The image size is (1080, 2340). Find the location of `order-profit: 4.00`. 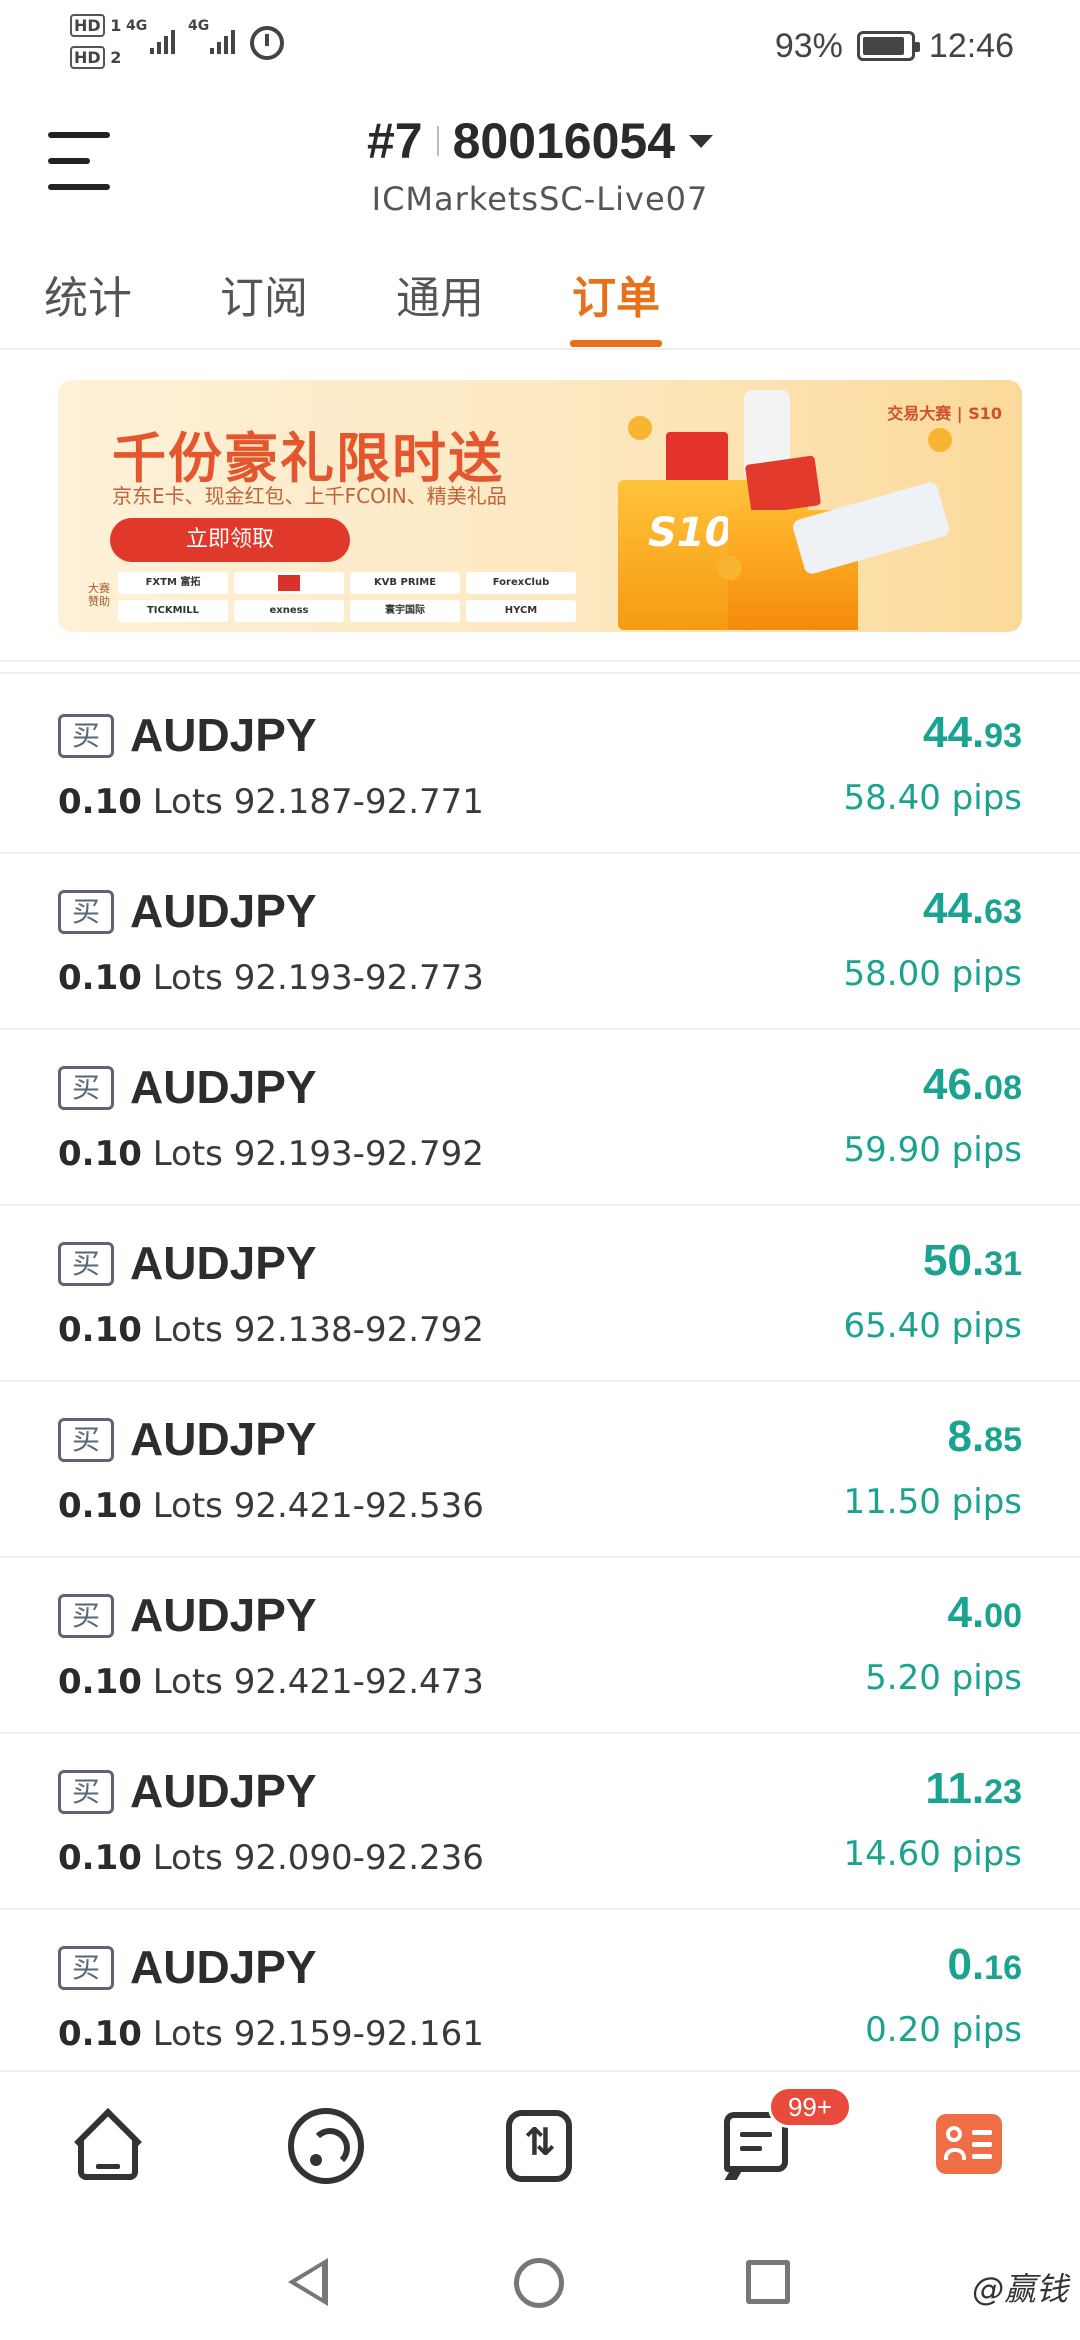

order-profit: 4.00 is located at coordinates (984, 1613).